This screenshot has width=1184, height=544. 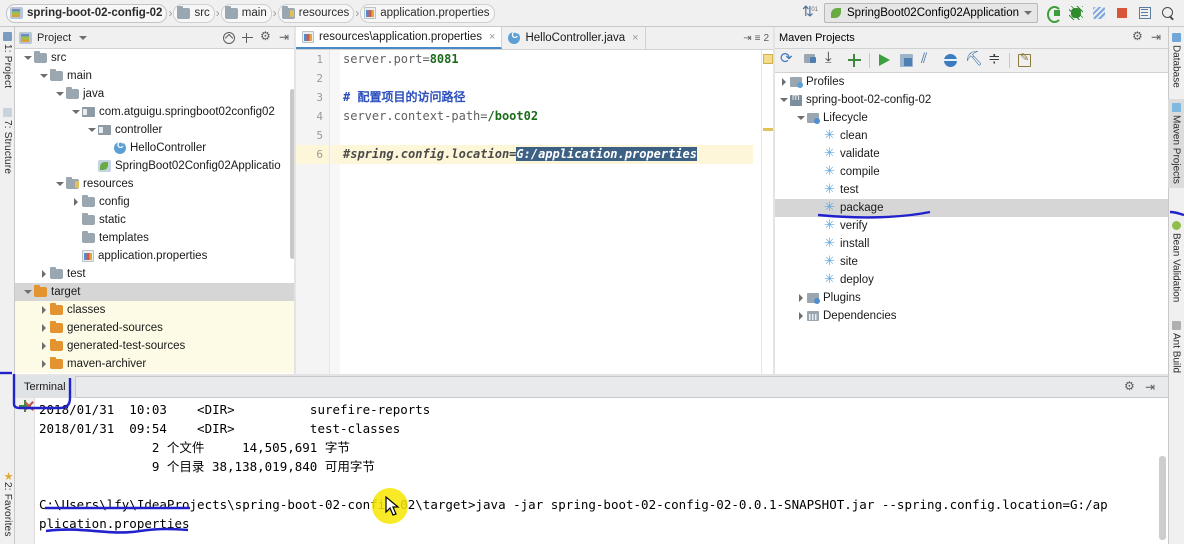 What do you see at coordinates (928, 59) in the screenshot?
I see `toggle-skip-tests-icon` at bounding box center [928, 59].